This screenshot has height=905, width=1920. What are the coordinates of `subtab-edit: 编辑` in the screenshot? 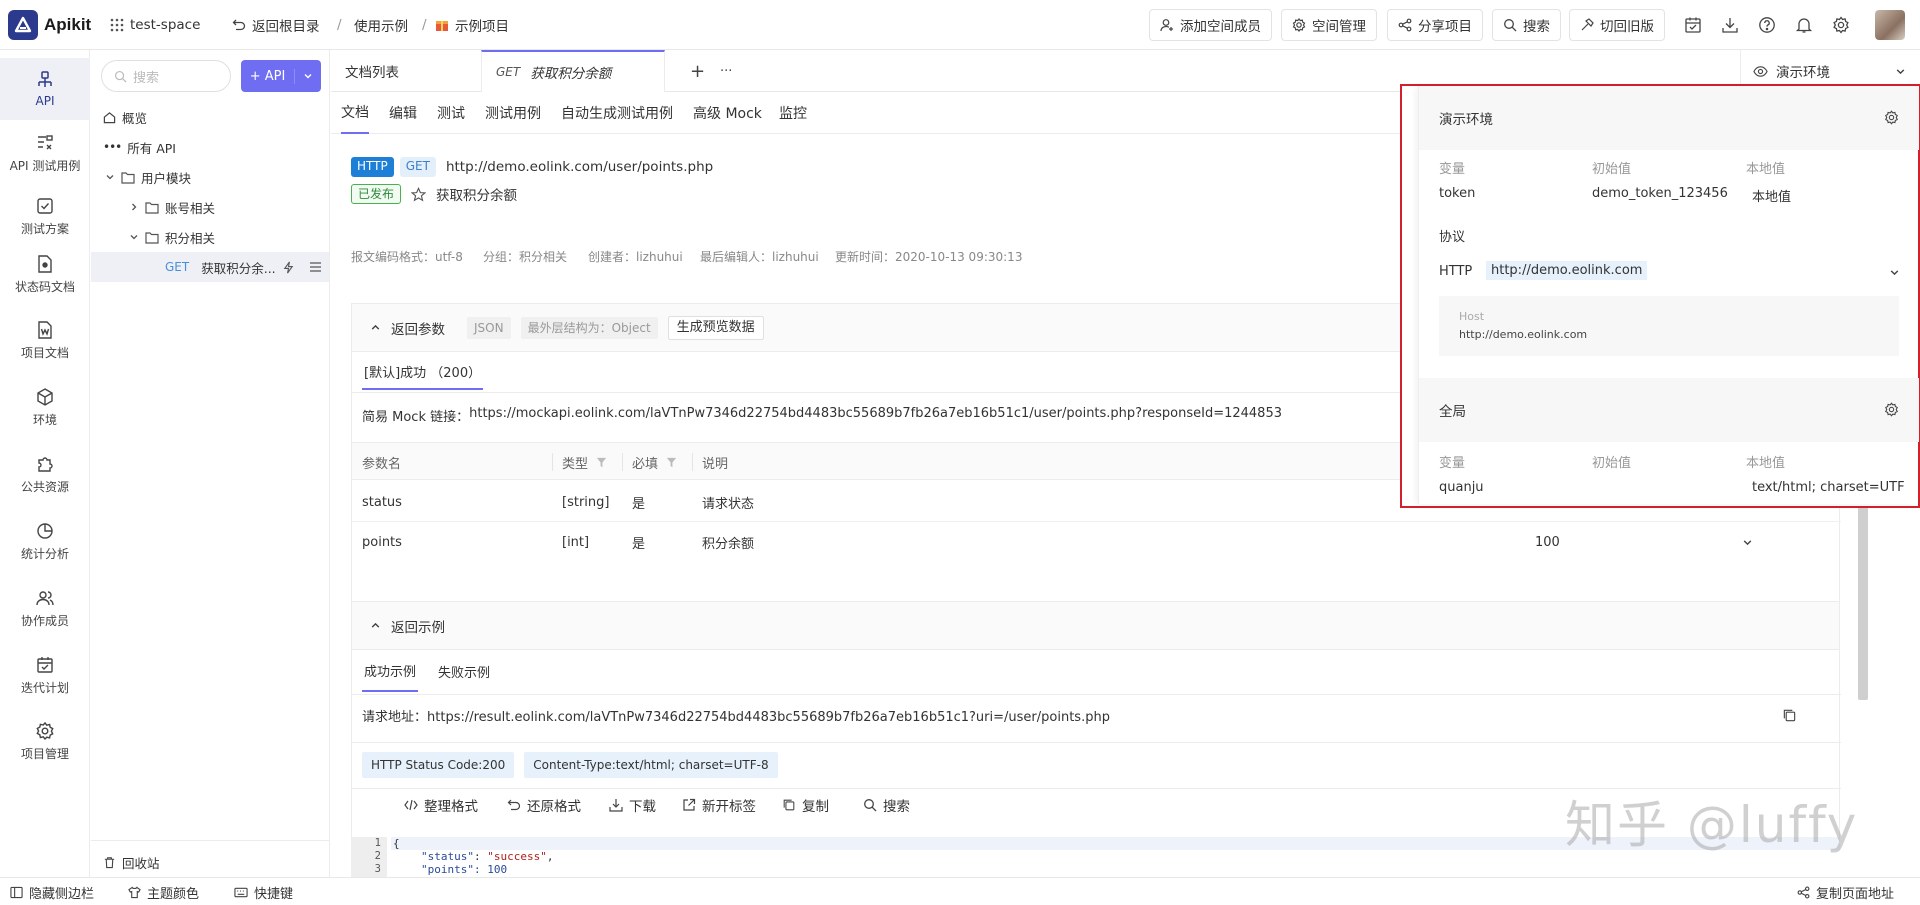 It's located at (403, 113).